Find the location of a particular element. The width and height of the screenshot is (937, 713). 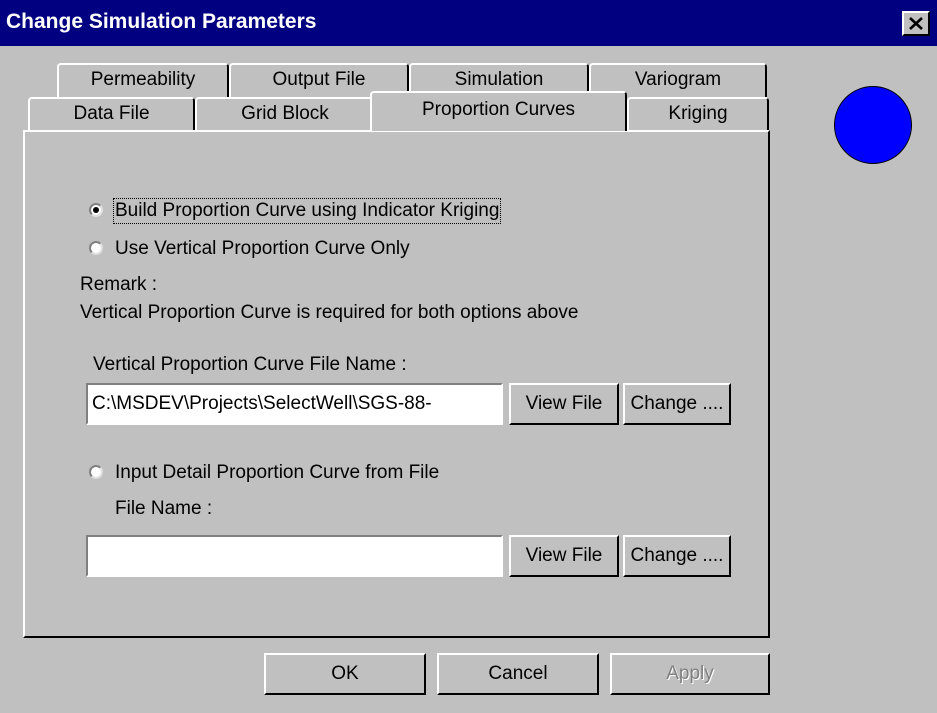

tab-proportion-curves: Proportion Curves is located at coordinates (498, 111).